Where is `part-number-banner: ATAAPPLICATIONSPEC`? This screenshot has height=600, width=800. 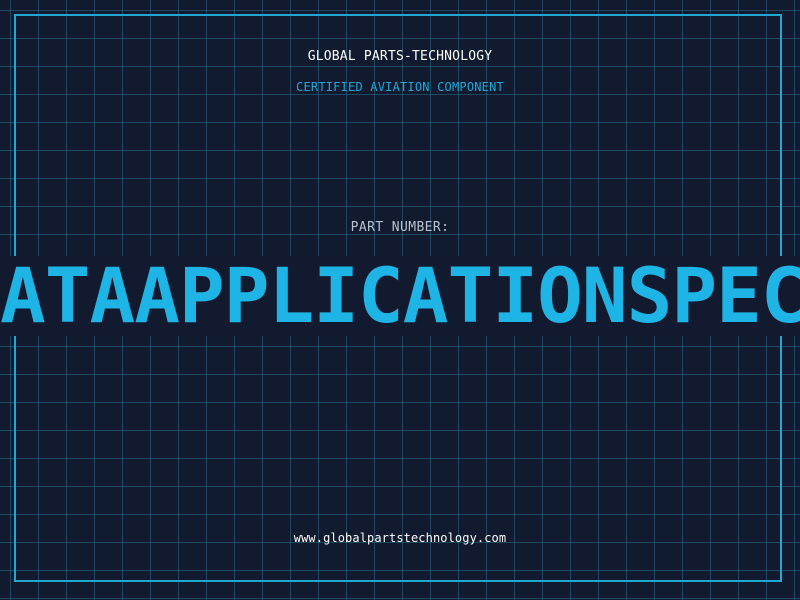
part-number-banner: ATAAPPLICATIONSPEC is located at coordinates (400, 296).